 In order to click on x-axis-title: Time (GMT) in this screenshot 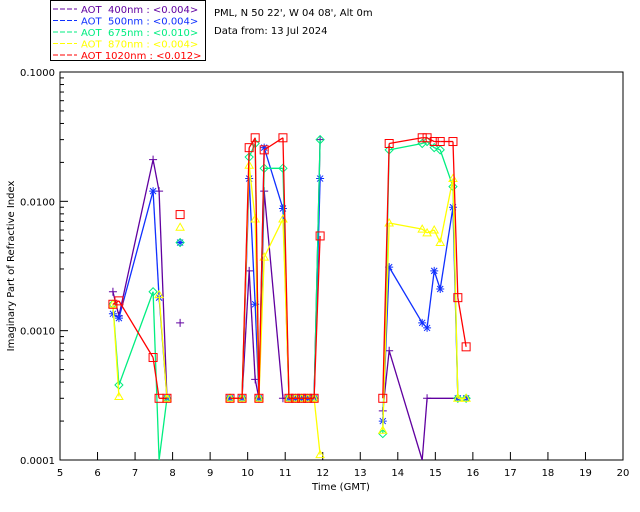, I will do `click(340, 487)`.